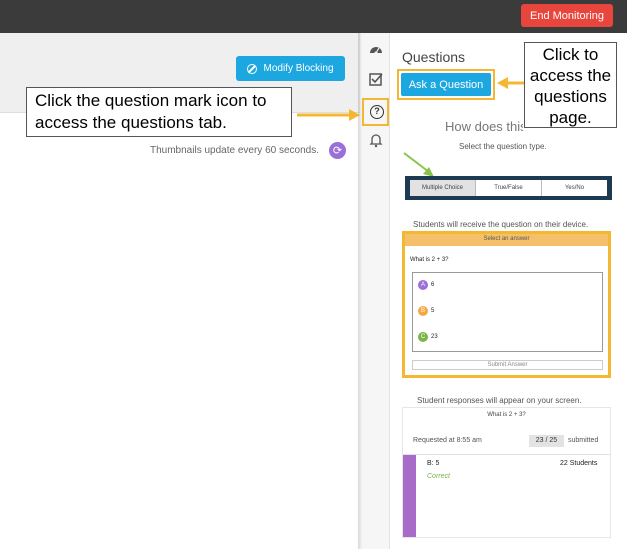 Image resolution: width=627 pixels, height=549 pixels. I want to click on block-icon, so click(252, 68).